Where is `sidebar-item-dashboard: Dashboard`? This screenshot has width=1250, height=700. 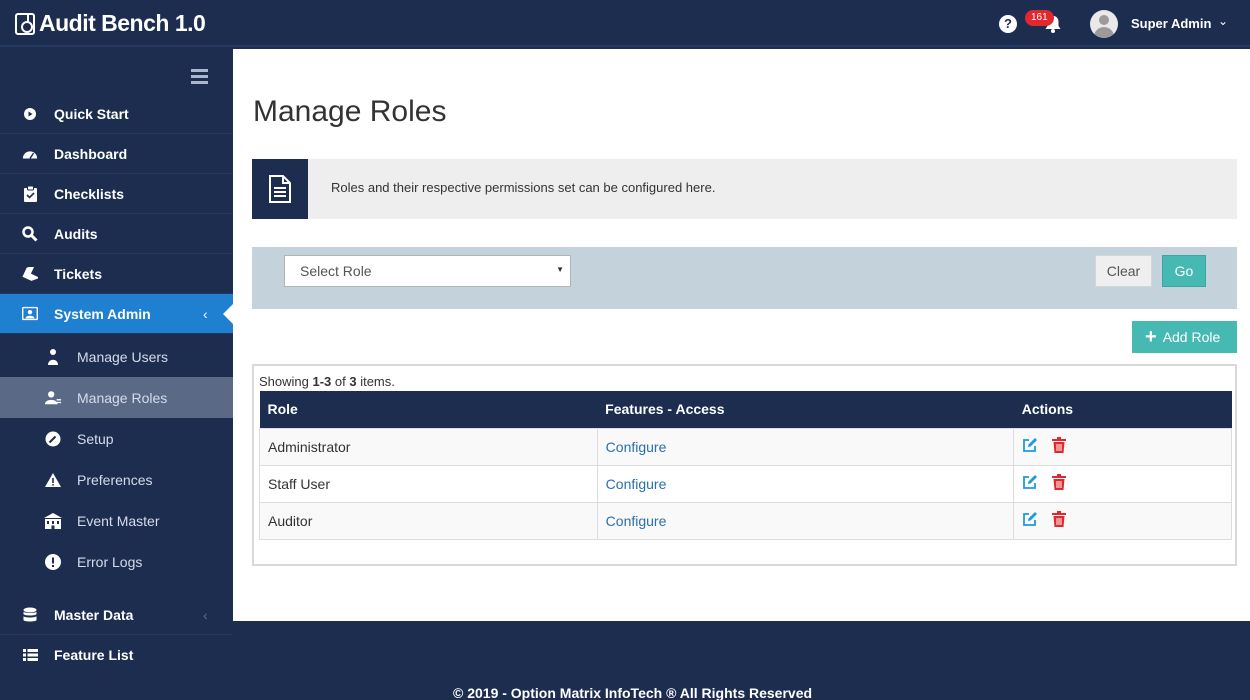 sidebar-item-dashboard: Dashboard is located at coordinates (116, 154).